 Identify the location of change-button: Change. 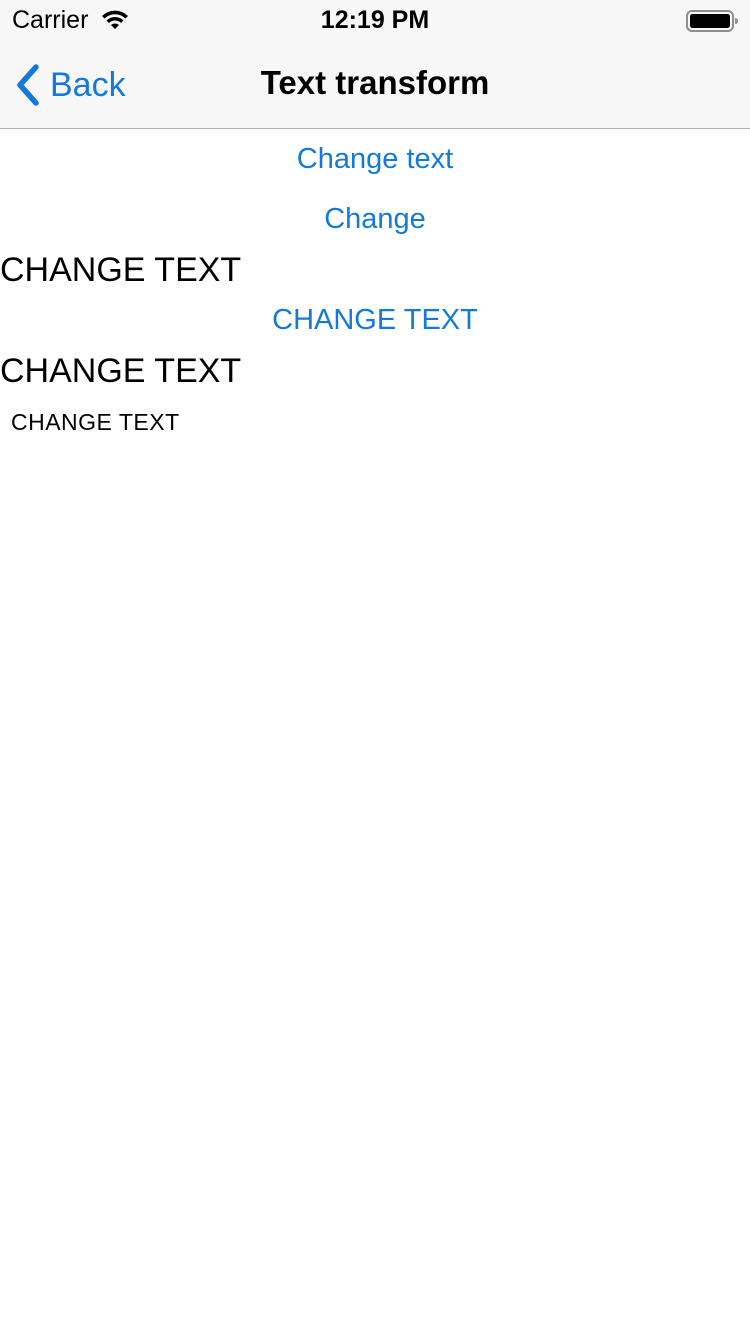
(375, 219).